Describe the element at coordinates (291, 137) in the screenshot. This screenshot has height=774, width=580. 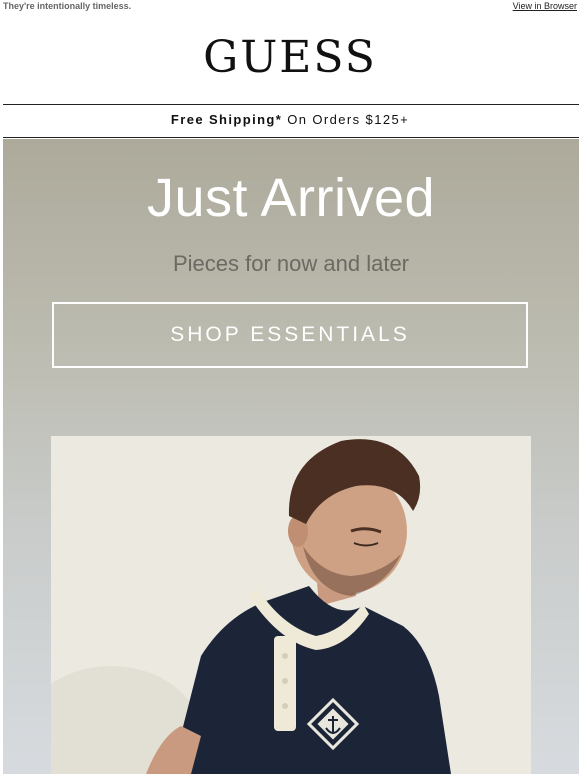
I see `divider-bottom` at that location.